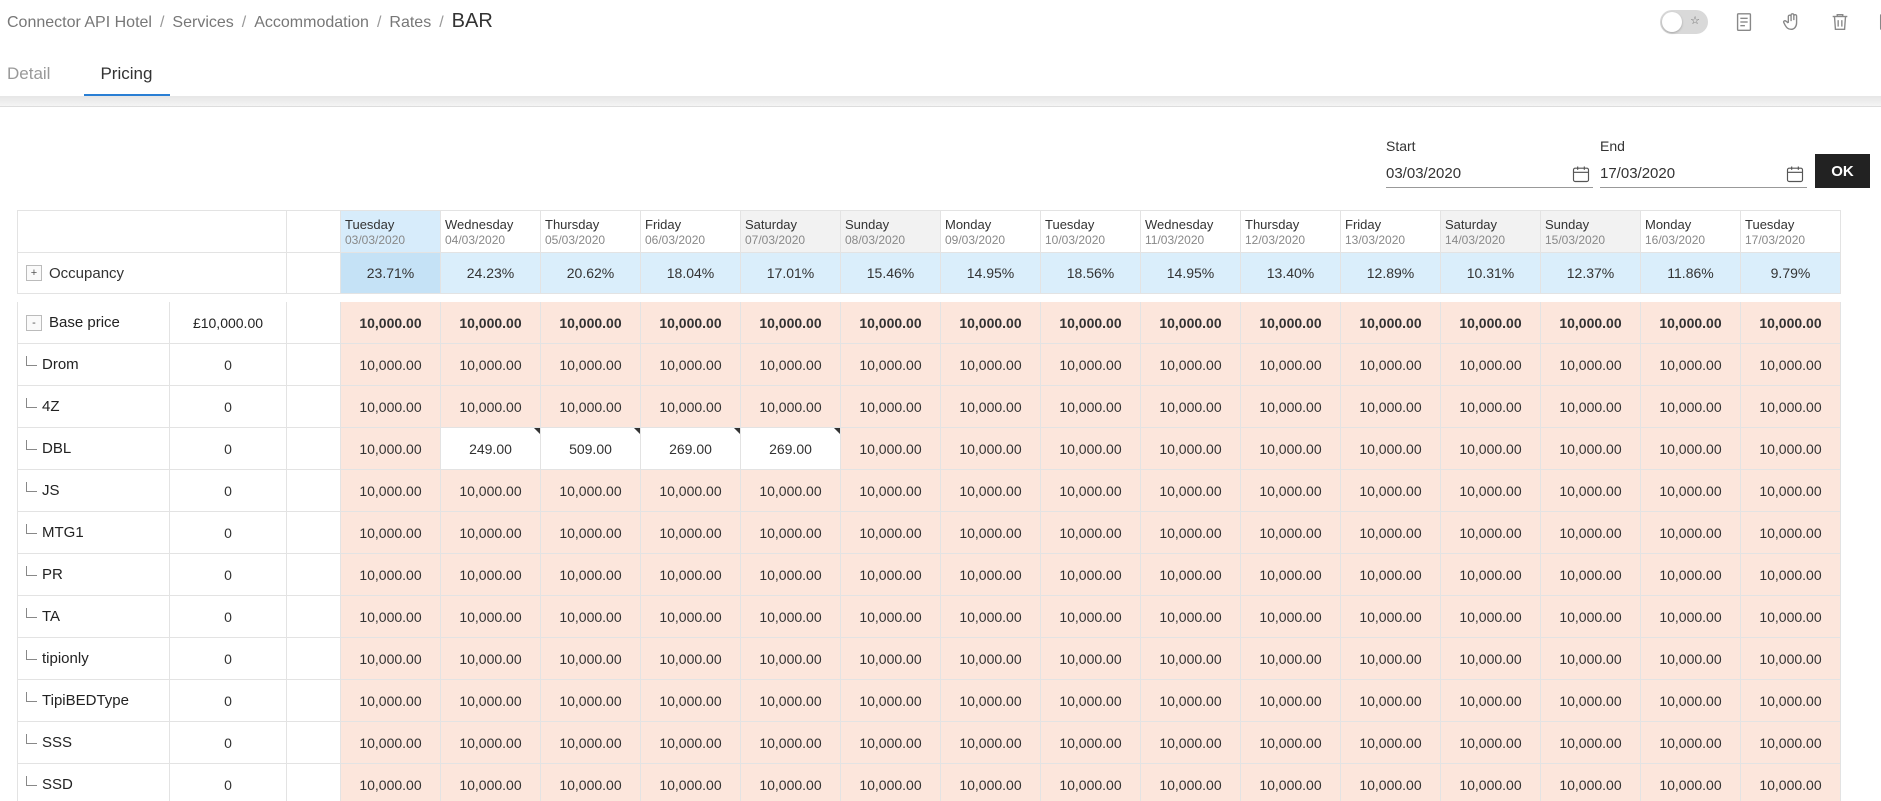  Describe the element at coordinates (34, 322) in the screenshot. I see `collapse-button: -` at that location.